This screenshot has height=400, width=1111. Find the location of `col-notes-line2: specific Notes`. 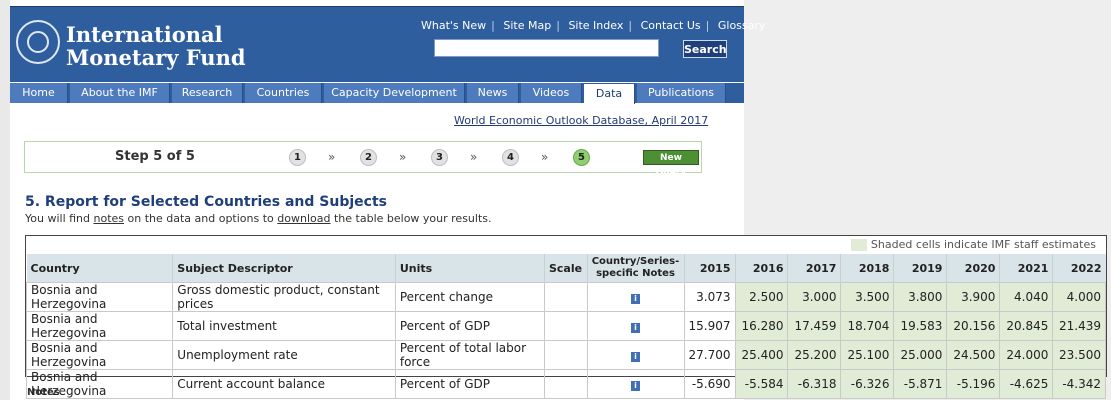

col-notes-line2: specific Notes is located at coordinates (635, 273).